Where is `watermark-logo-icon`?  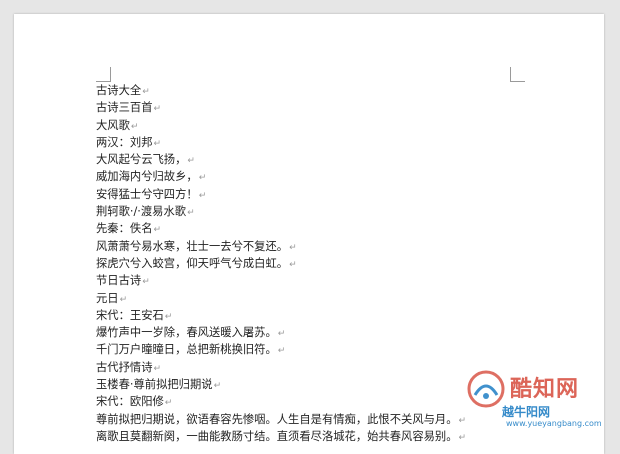 watermark-logo-icon is located at coordinates (486, 389).